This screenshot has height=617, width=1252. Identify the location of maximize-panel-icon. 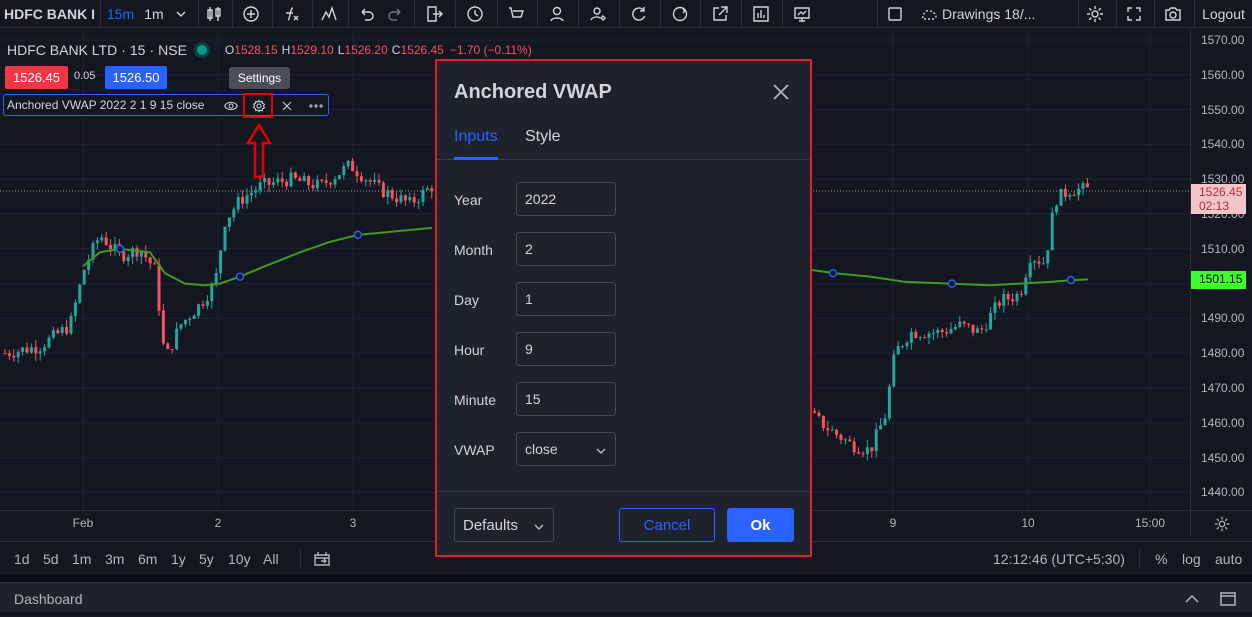
(1228, 599).